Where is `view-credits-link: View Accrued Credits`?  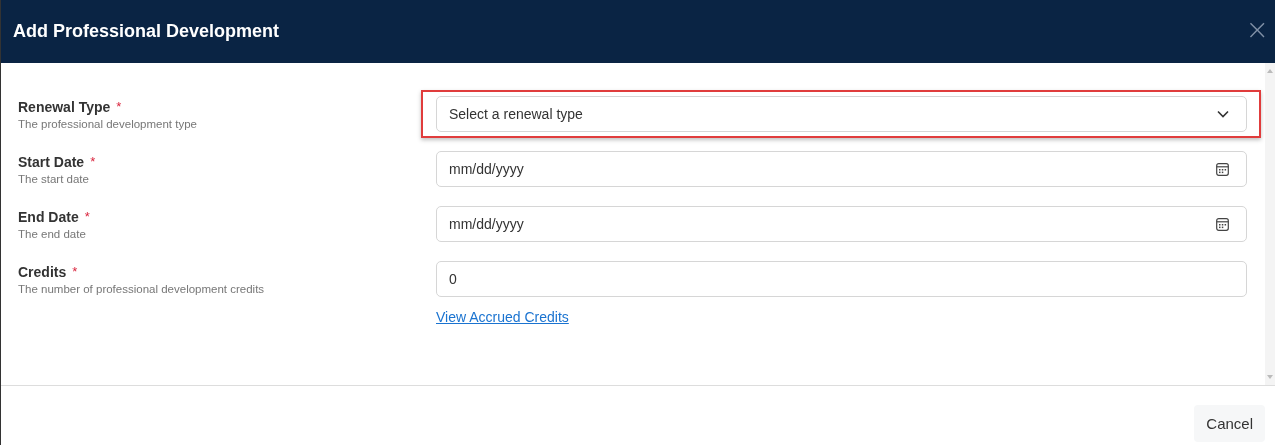 view-credits-link: View Accrued Credits is located at coordinates (502, 317).